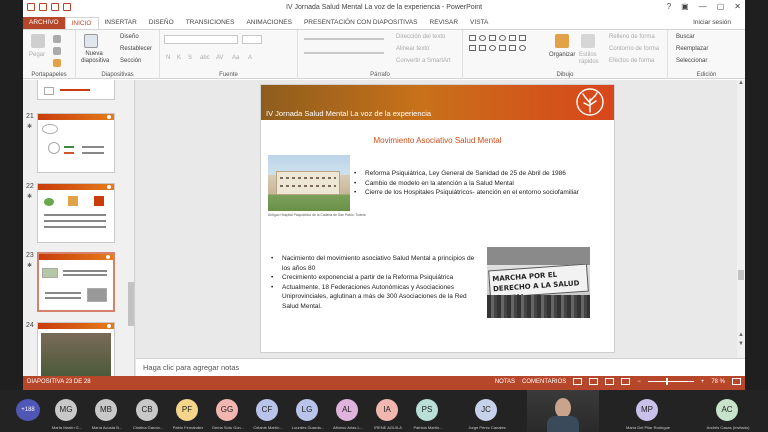 This screenshot has width=768, height=432. Describe the element at coordinates (639, 382) in the screenshot. I see `zoom-out-icon: −` at that location.